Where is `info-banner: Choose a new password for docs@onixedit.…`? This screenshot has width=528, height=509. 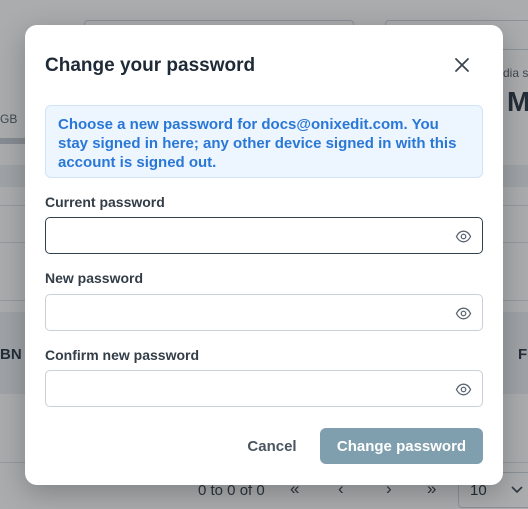
info-banner: Choose a new password for docs@onixedit.… is located at coordinates (264, 141).